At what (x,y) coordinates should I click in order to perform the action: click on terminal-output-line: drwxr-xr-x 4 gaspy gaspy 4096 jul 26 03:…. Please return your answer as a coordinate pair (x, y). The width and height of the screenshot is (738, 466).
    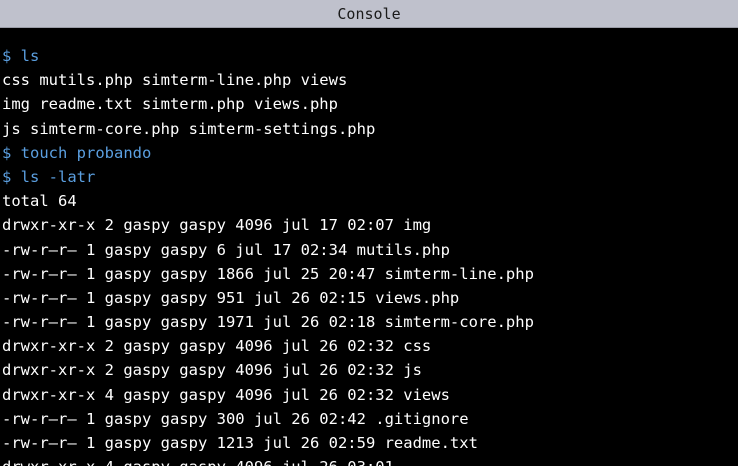
    Looking at the image, I should click on (370, 460).